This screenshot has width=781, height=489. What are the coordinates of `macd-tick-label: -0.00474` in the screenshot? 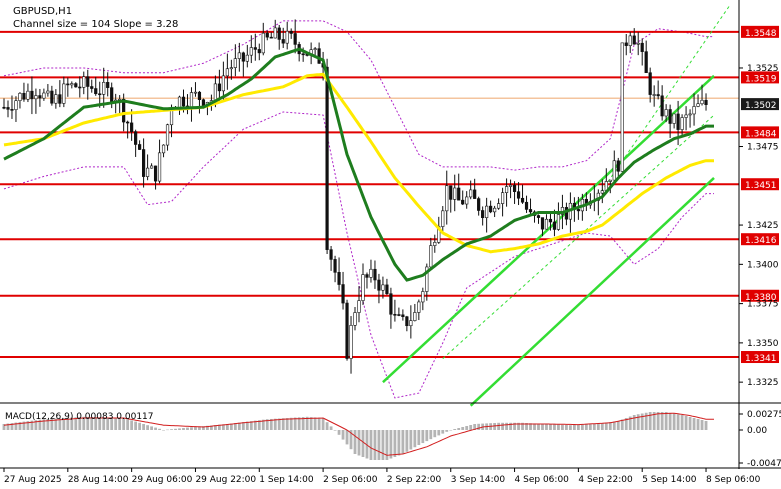 It's located at (764, 464).